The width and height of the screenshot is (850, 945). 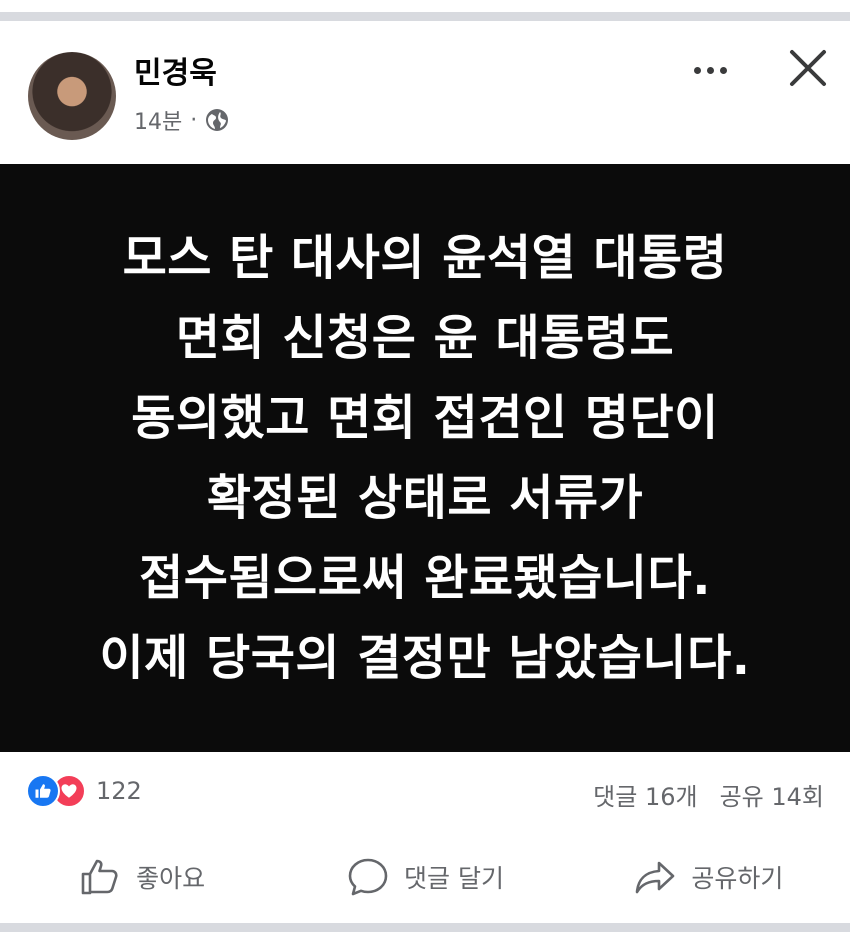 What do you see at coordinates (171, 878) in the screenshot?
I see `like-label: 좋아요` at bounding box center [171, 878].